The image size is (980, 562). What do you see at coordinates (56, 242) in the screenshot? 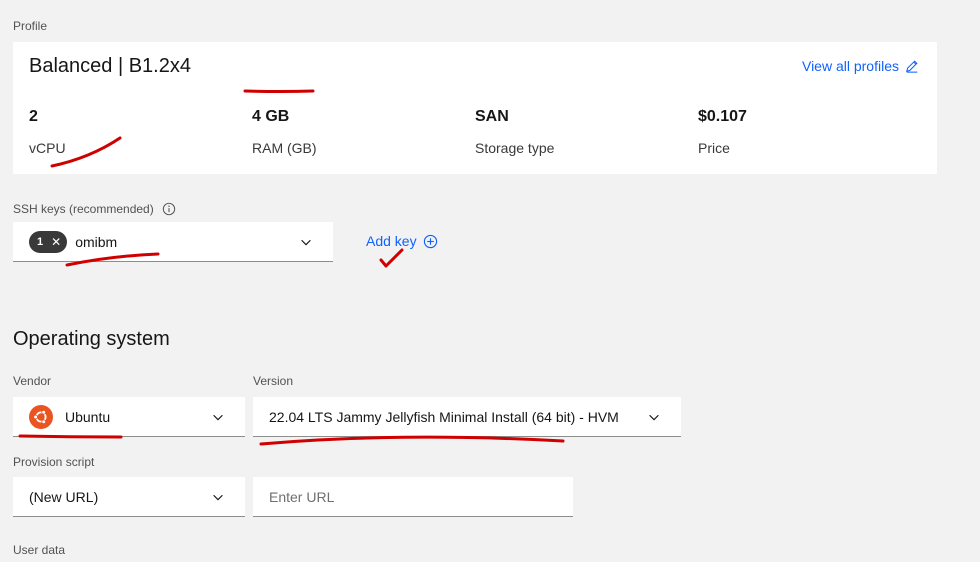
I see `clear-selection-icon: ✕` at bounding box center [56, 242].